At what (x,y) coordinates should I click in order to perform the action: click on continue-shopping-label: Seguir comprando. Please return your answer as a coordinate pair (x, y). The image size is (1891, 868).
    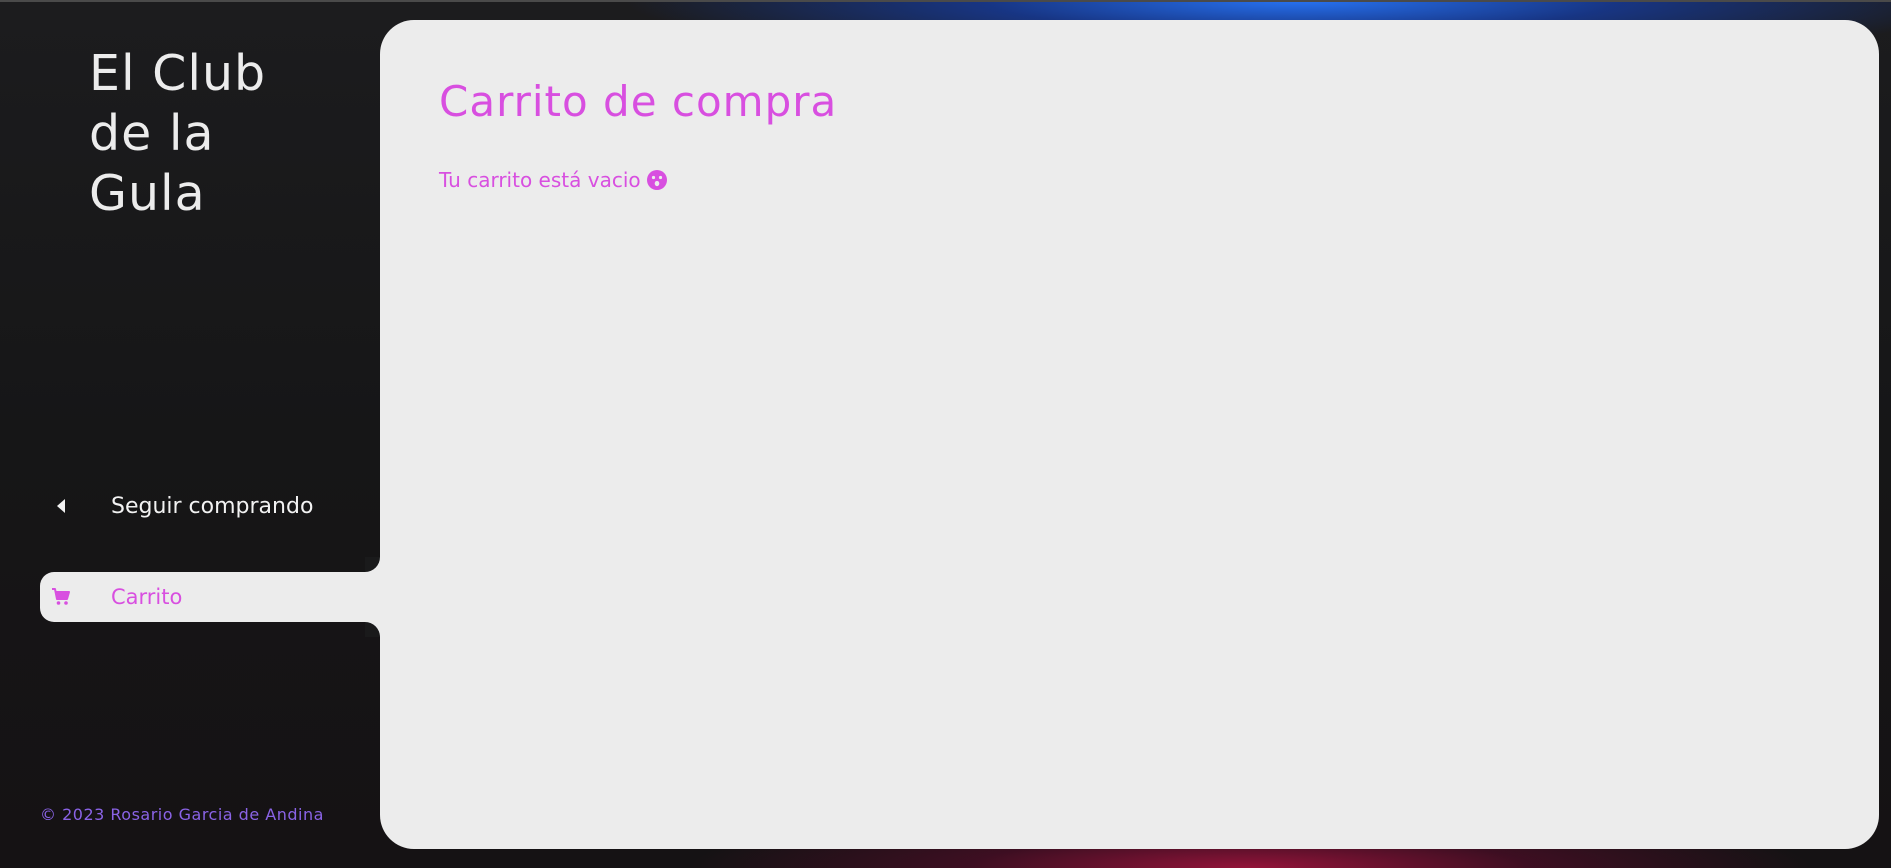
    Looking at the image, I should click on (212, 506).